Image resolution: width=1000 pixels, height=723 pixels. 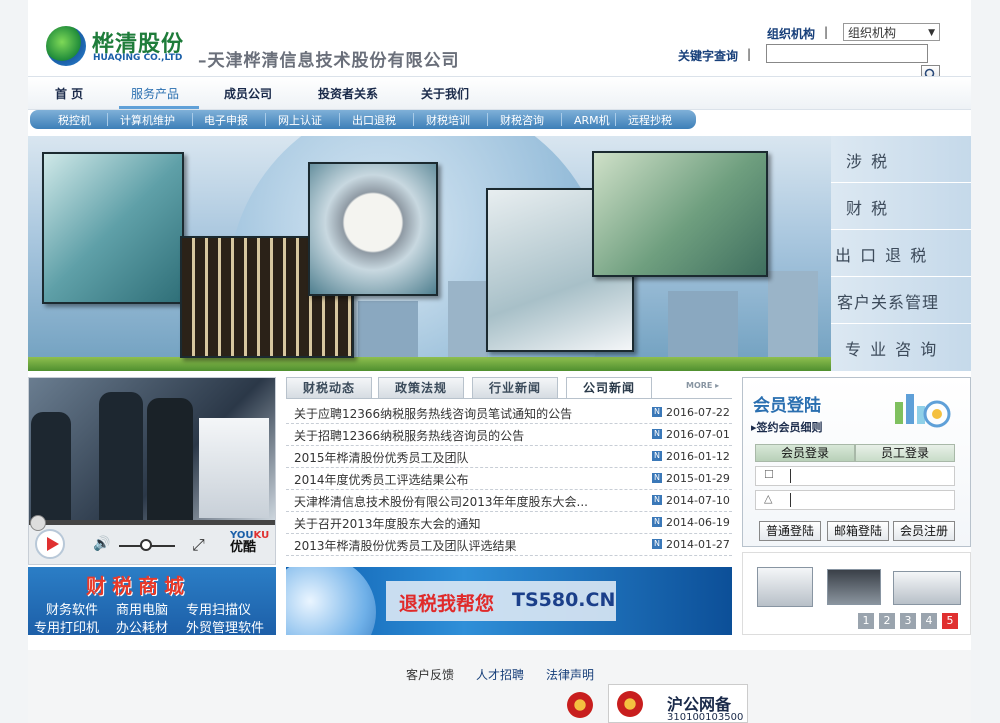 What do you see at coordinates (805, 453) in the screenshot?
I see `member-login-tab: 会员登录` at bounding box center [805, 453].